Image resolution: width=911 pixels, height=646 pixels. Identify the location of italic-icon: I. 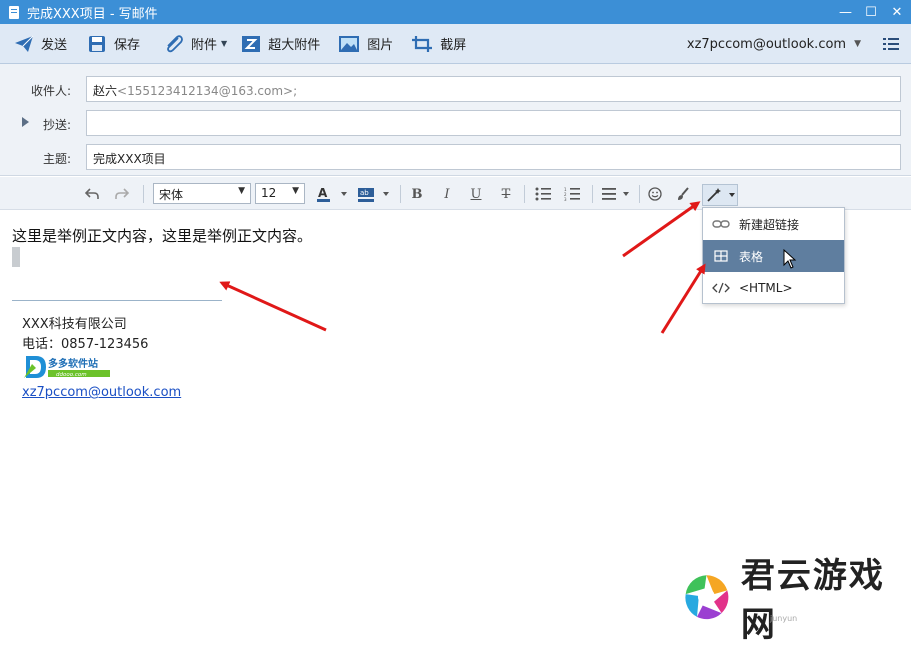
(447, 194).